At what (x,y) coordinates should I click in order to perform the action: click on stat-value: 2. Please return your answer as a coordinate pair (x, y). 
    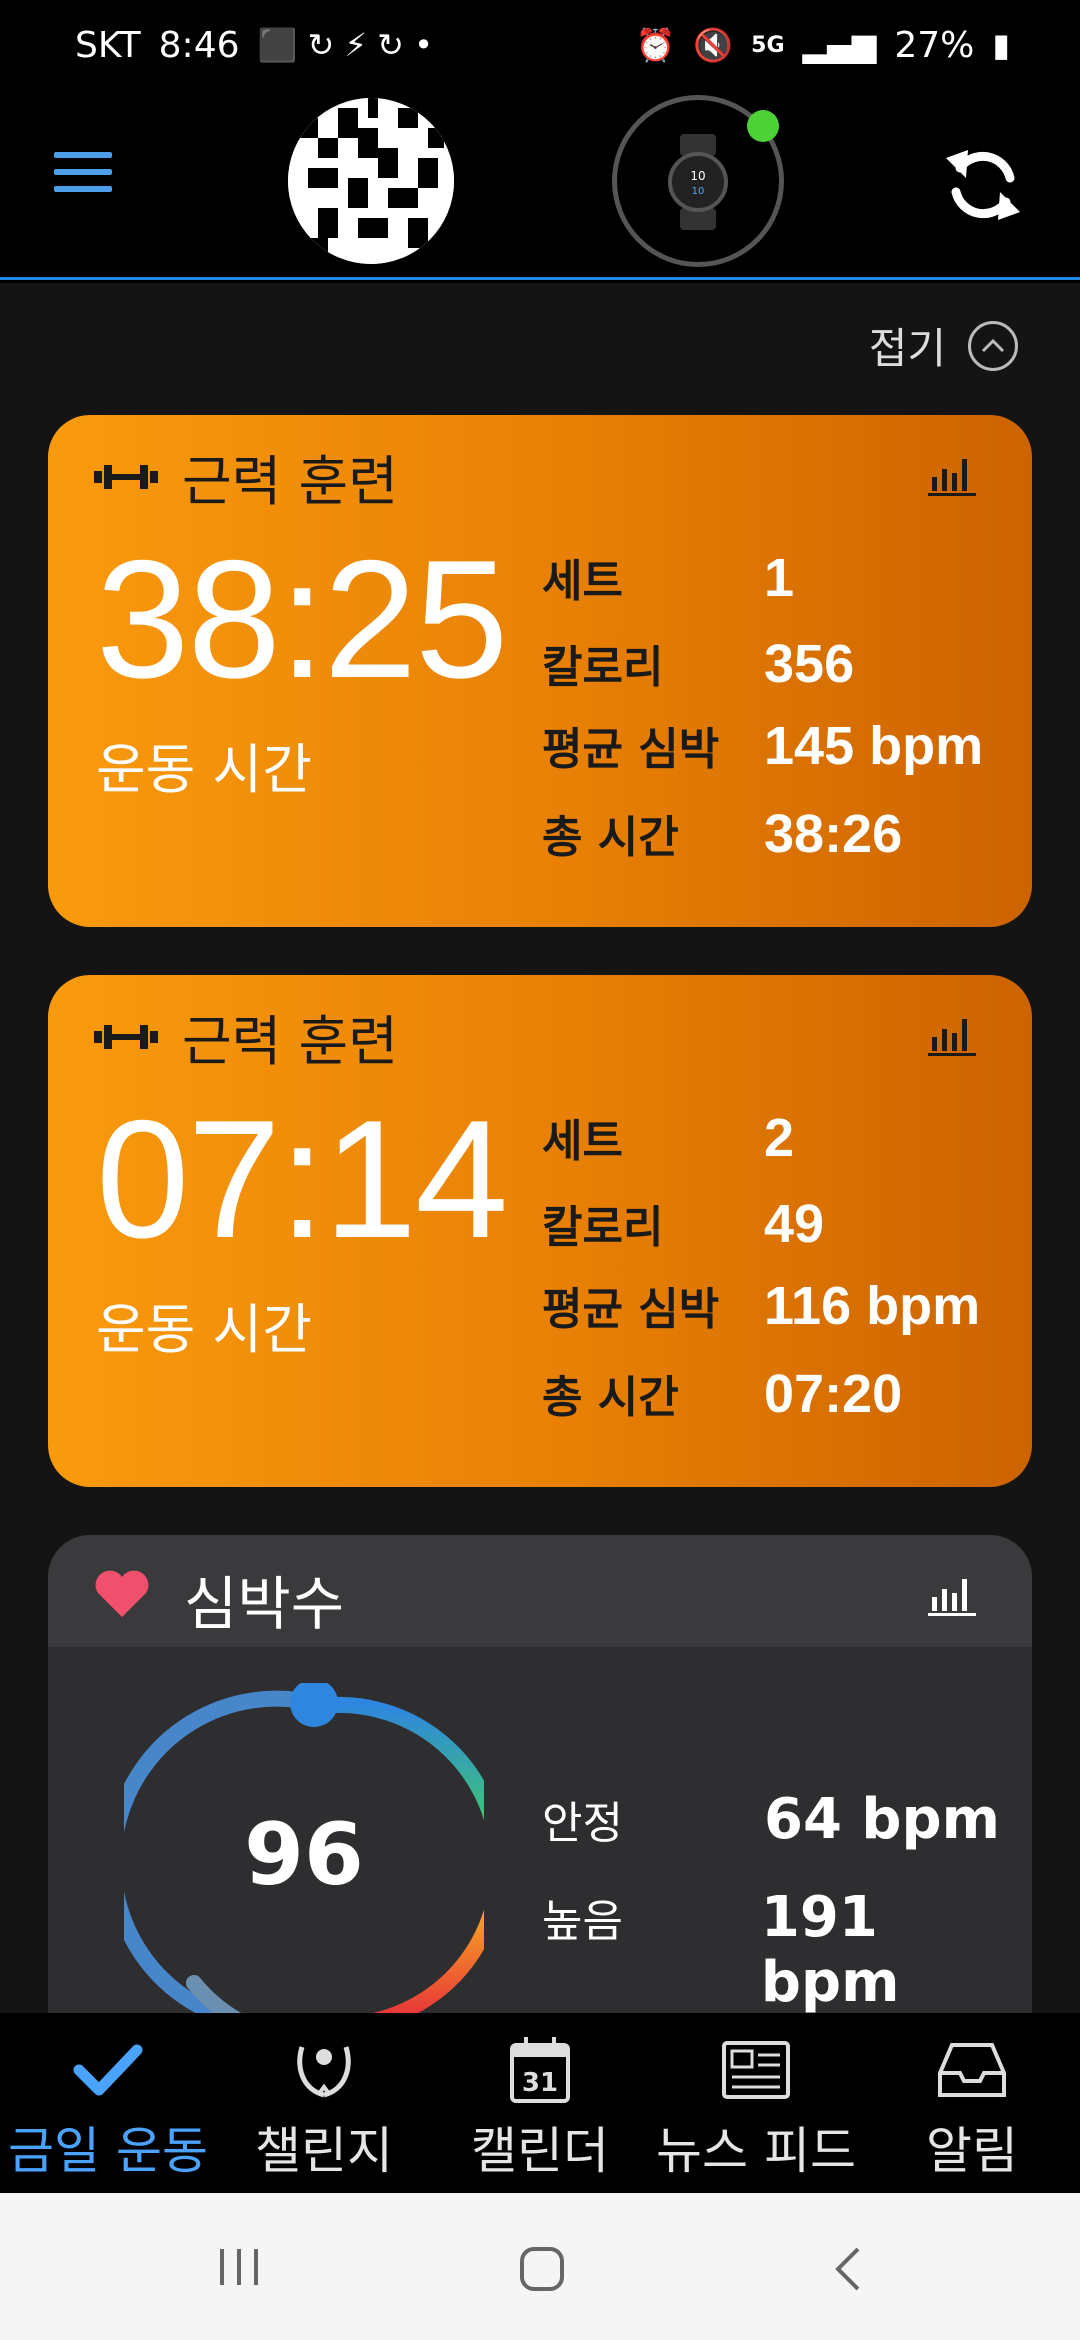
    Looking at the image, I should click on (779, 1138).